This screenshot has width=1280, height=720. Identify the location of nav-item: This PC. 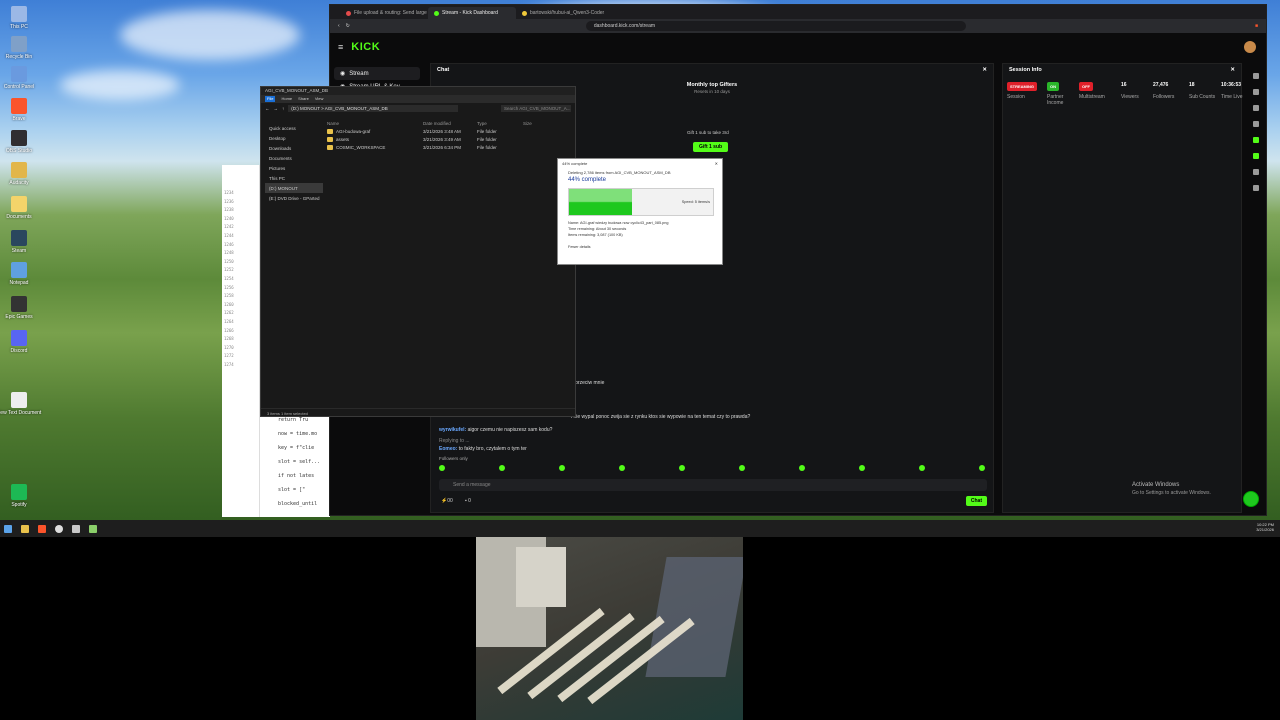
(294, 178).